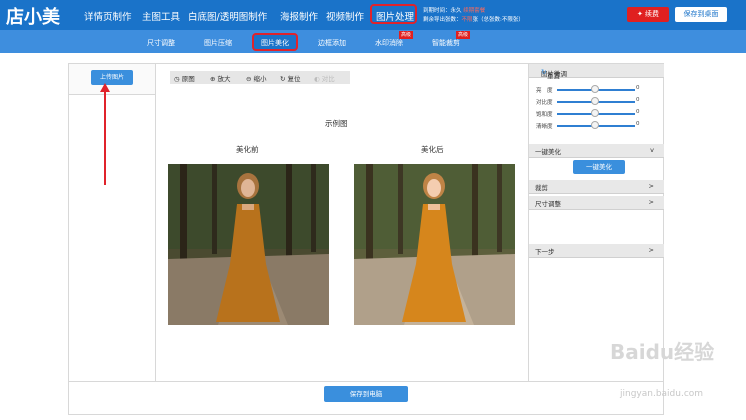 The image size is (746, 420). Describe the element at coordinates (442, 11) in the screenshot. I see `expiry-text: 到期时间：永久` at that location.